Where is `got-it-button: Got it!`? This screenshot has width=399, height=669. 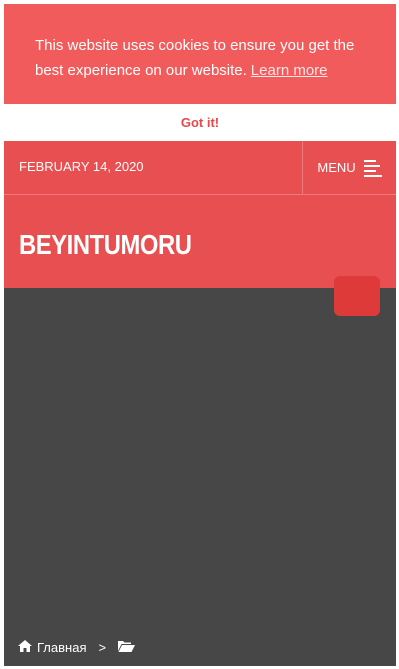
got-it-button: Got it! is located at coordinates (200, 122).